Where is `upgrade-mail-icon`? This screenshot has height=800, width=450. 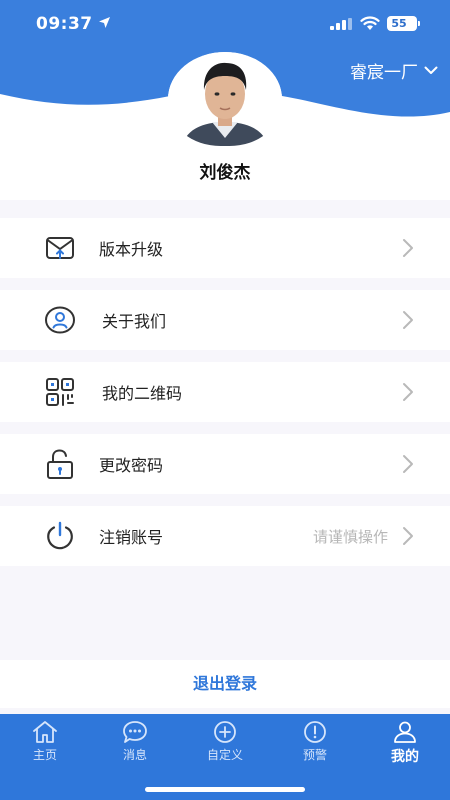 upgrade-mail-icon is located at coordinates (60, 248).